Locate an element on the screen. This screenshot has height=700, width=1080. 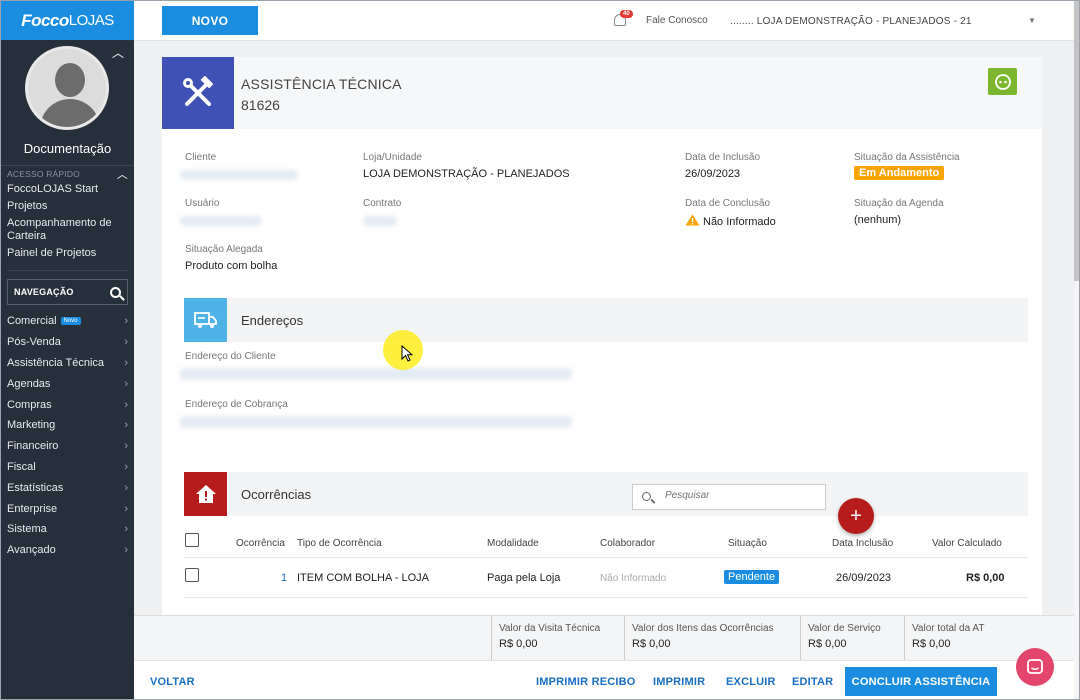
nav-item-financeiro: Financeiro › is located at coordinates (67, 446).